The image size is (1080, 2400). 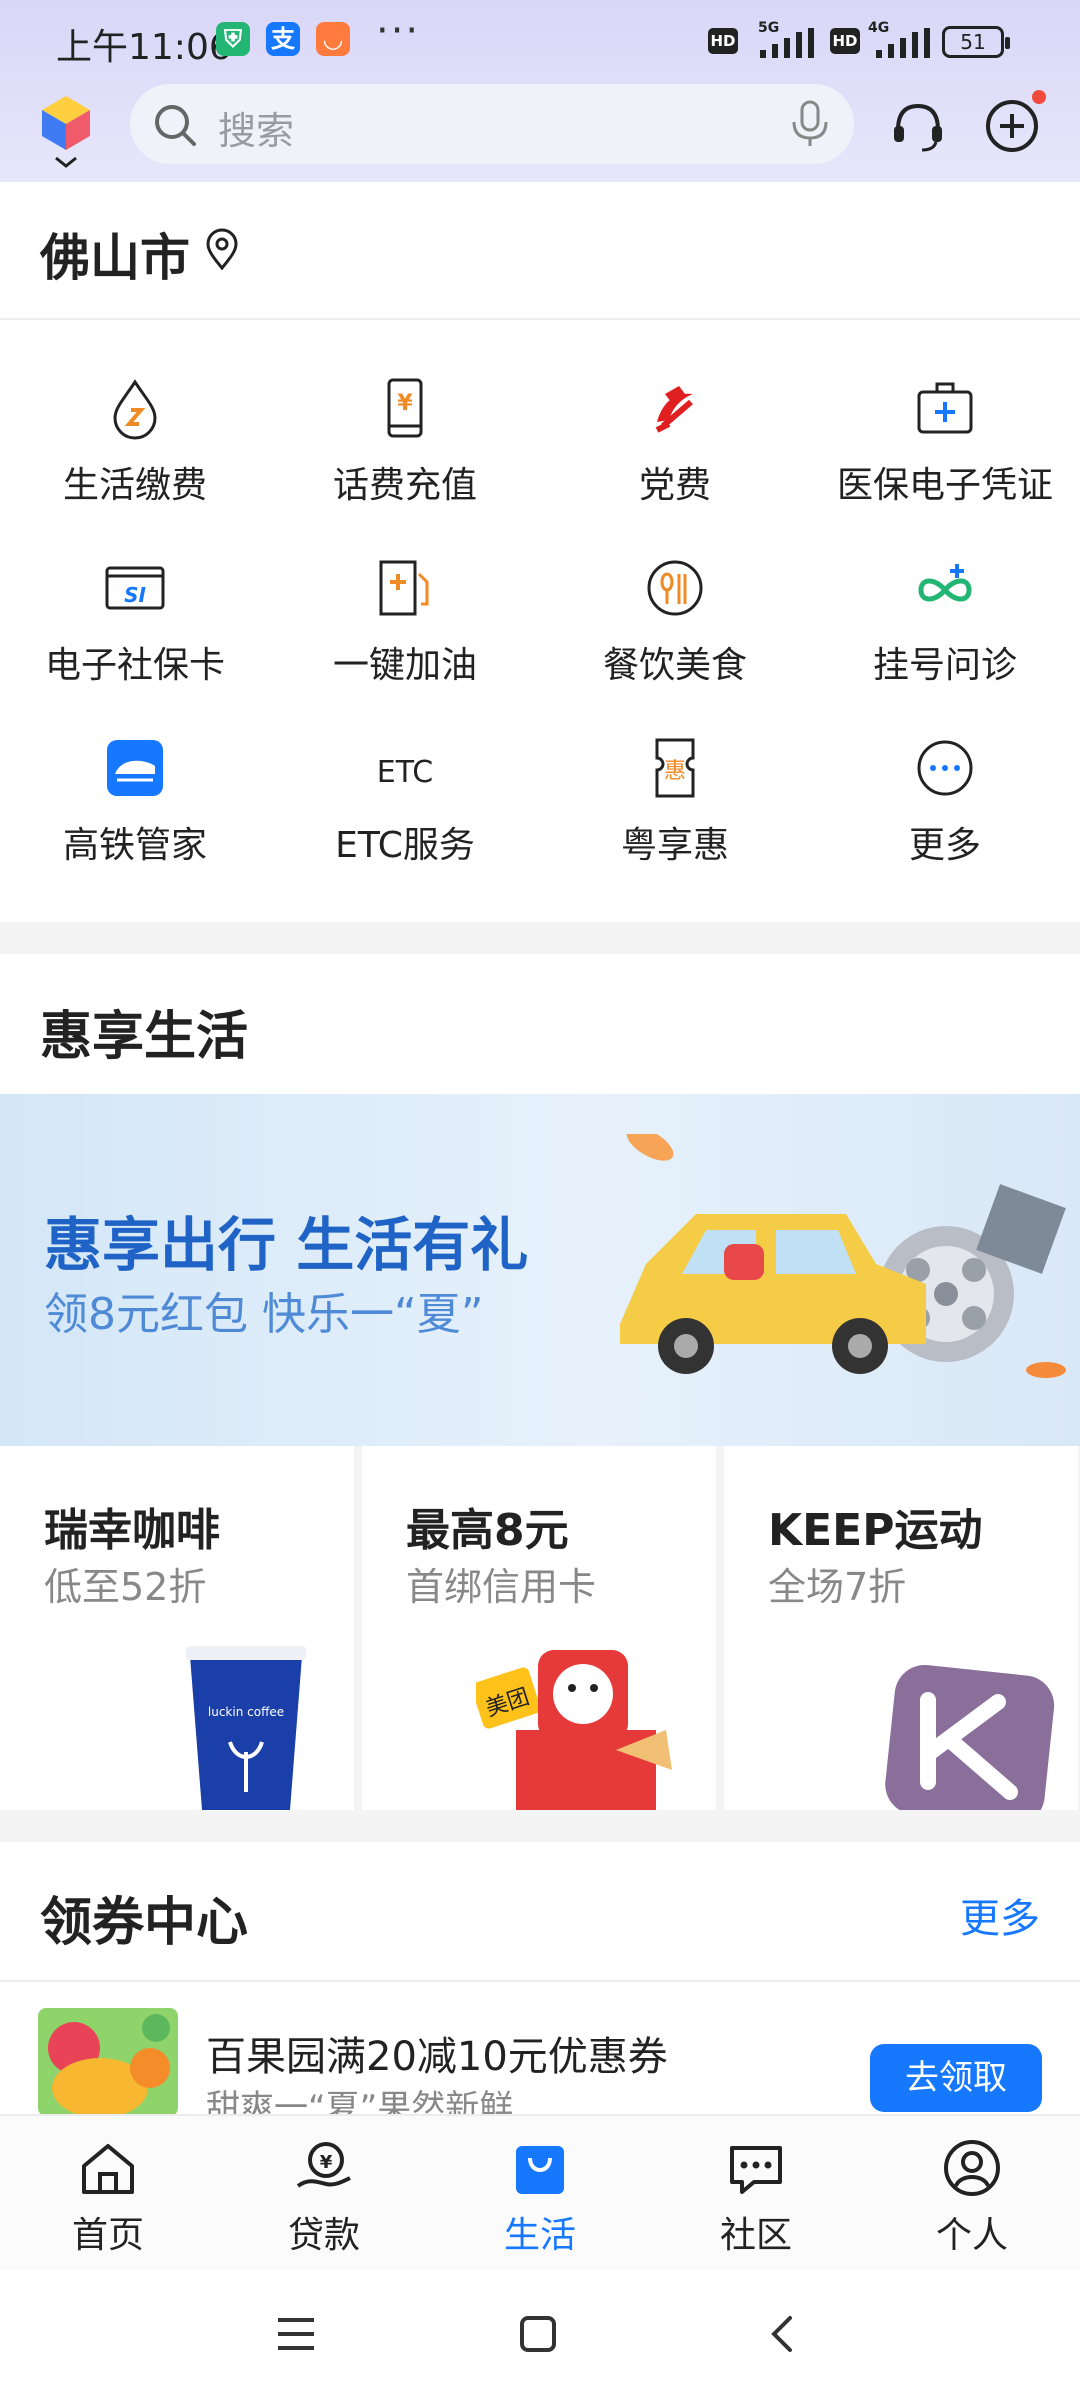 I want to click on nav-label: 贷款, so click(x=323, y=2235).